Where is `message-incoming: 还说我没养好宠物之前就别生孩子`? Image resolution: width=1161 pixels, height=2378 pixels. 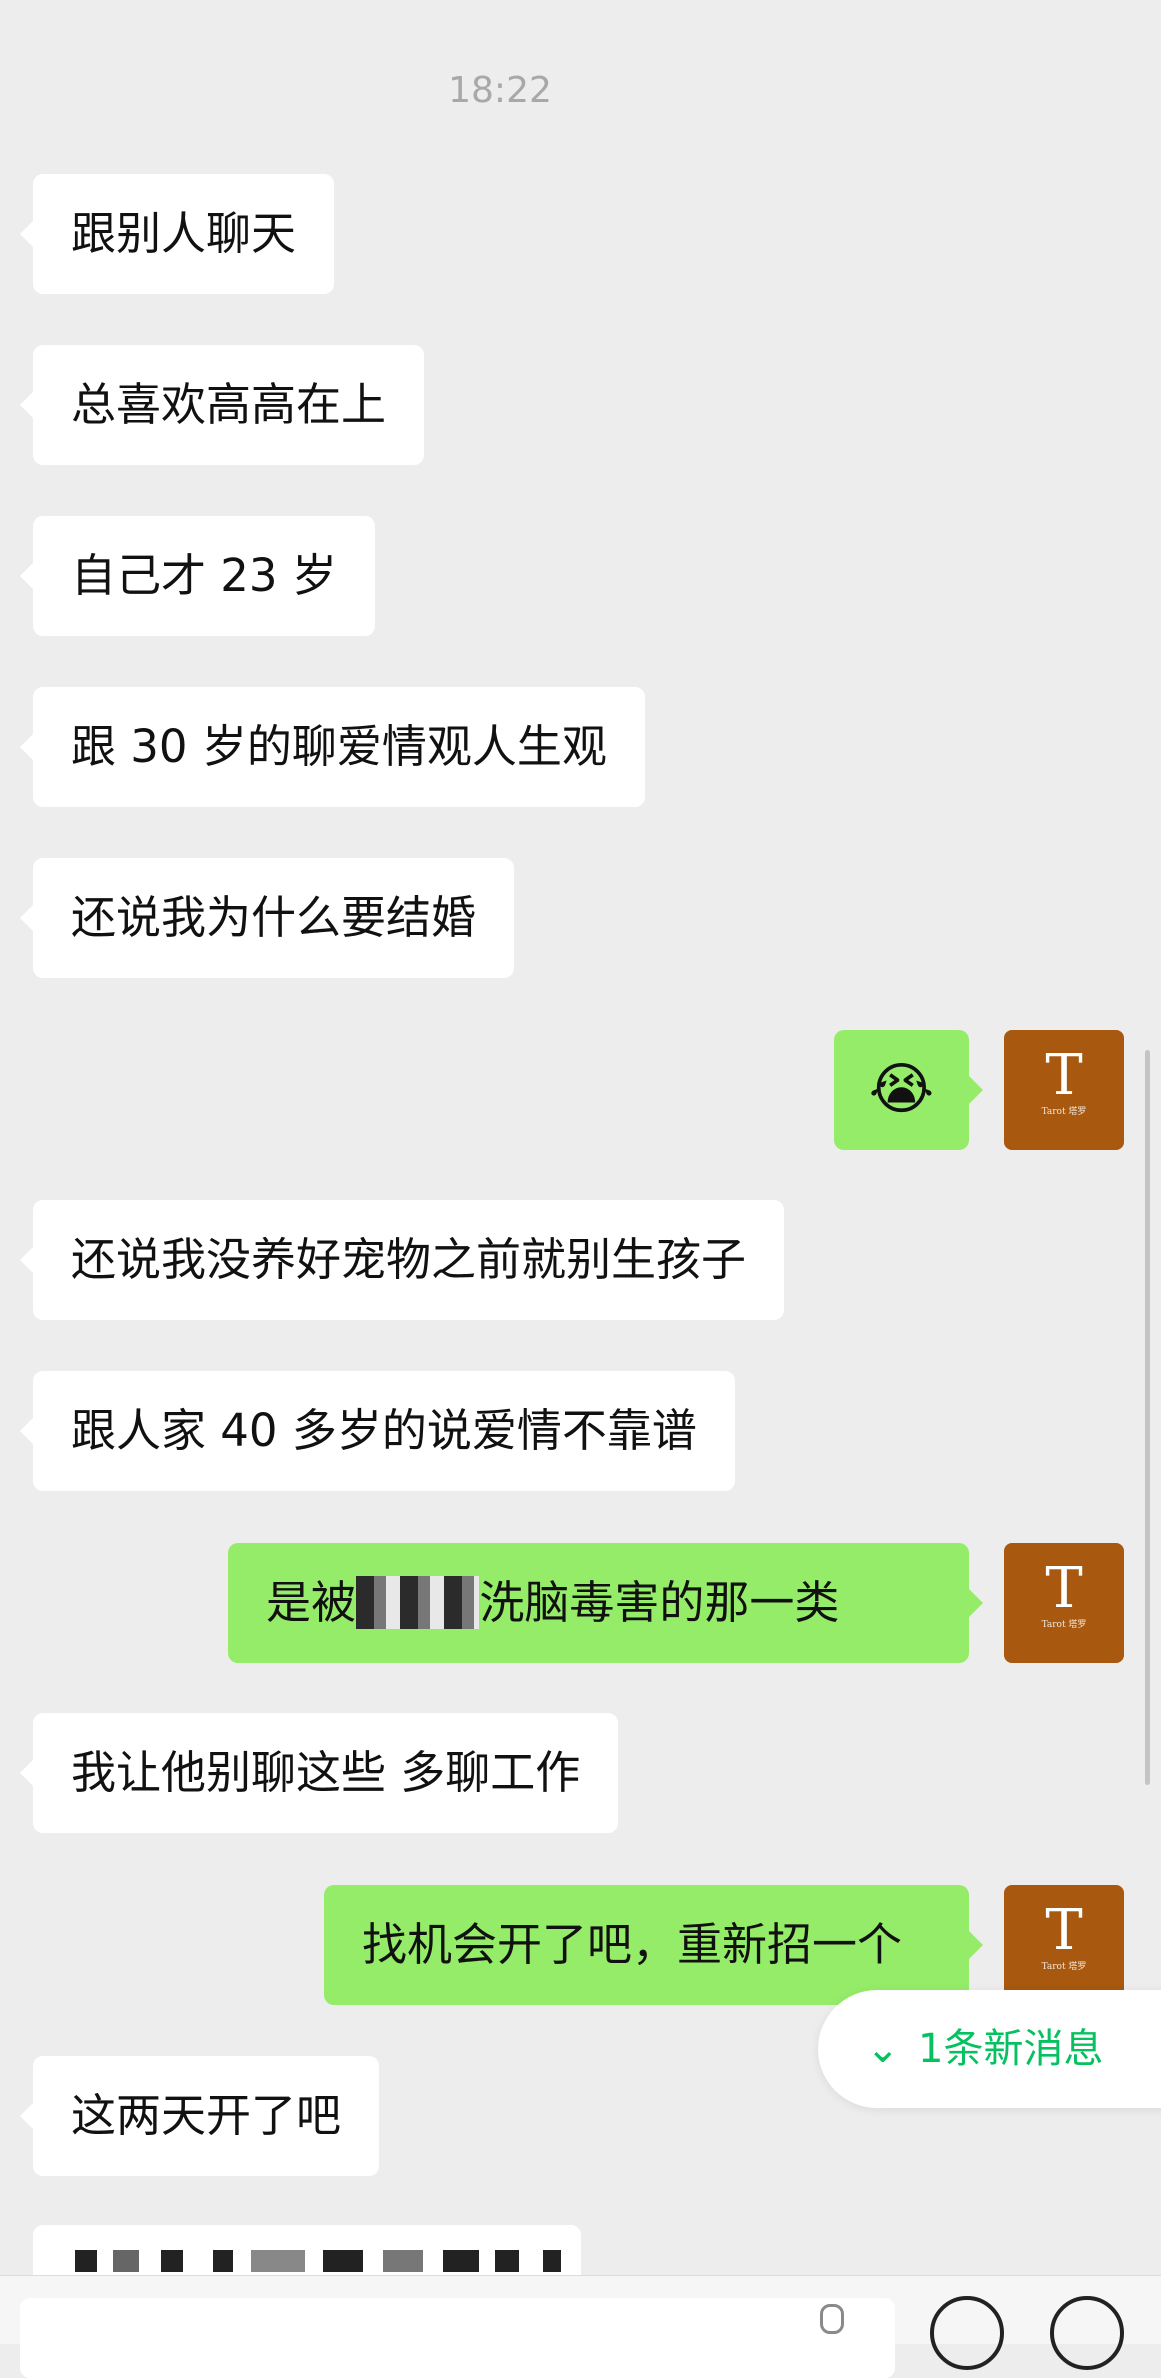 message-incoming: 还说我没养好宠物之前就别生孩子 is located at coordinates (402, 1260).